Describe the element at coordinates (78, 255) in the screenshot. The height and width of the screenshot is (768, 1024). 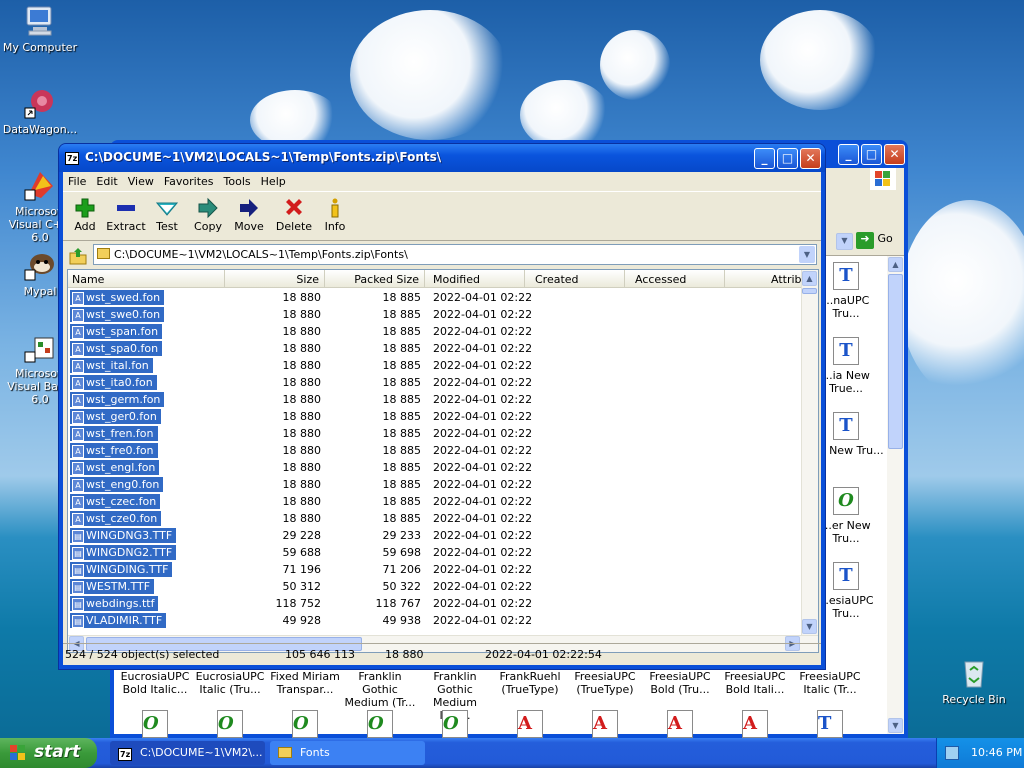
I see `up-folder-icon` at that location.